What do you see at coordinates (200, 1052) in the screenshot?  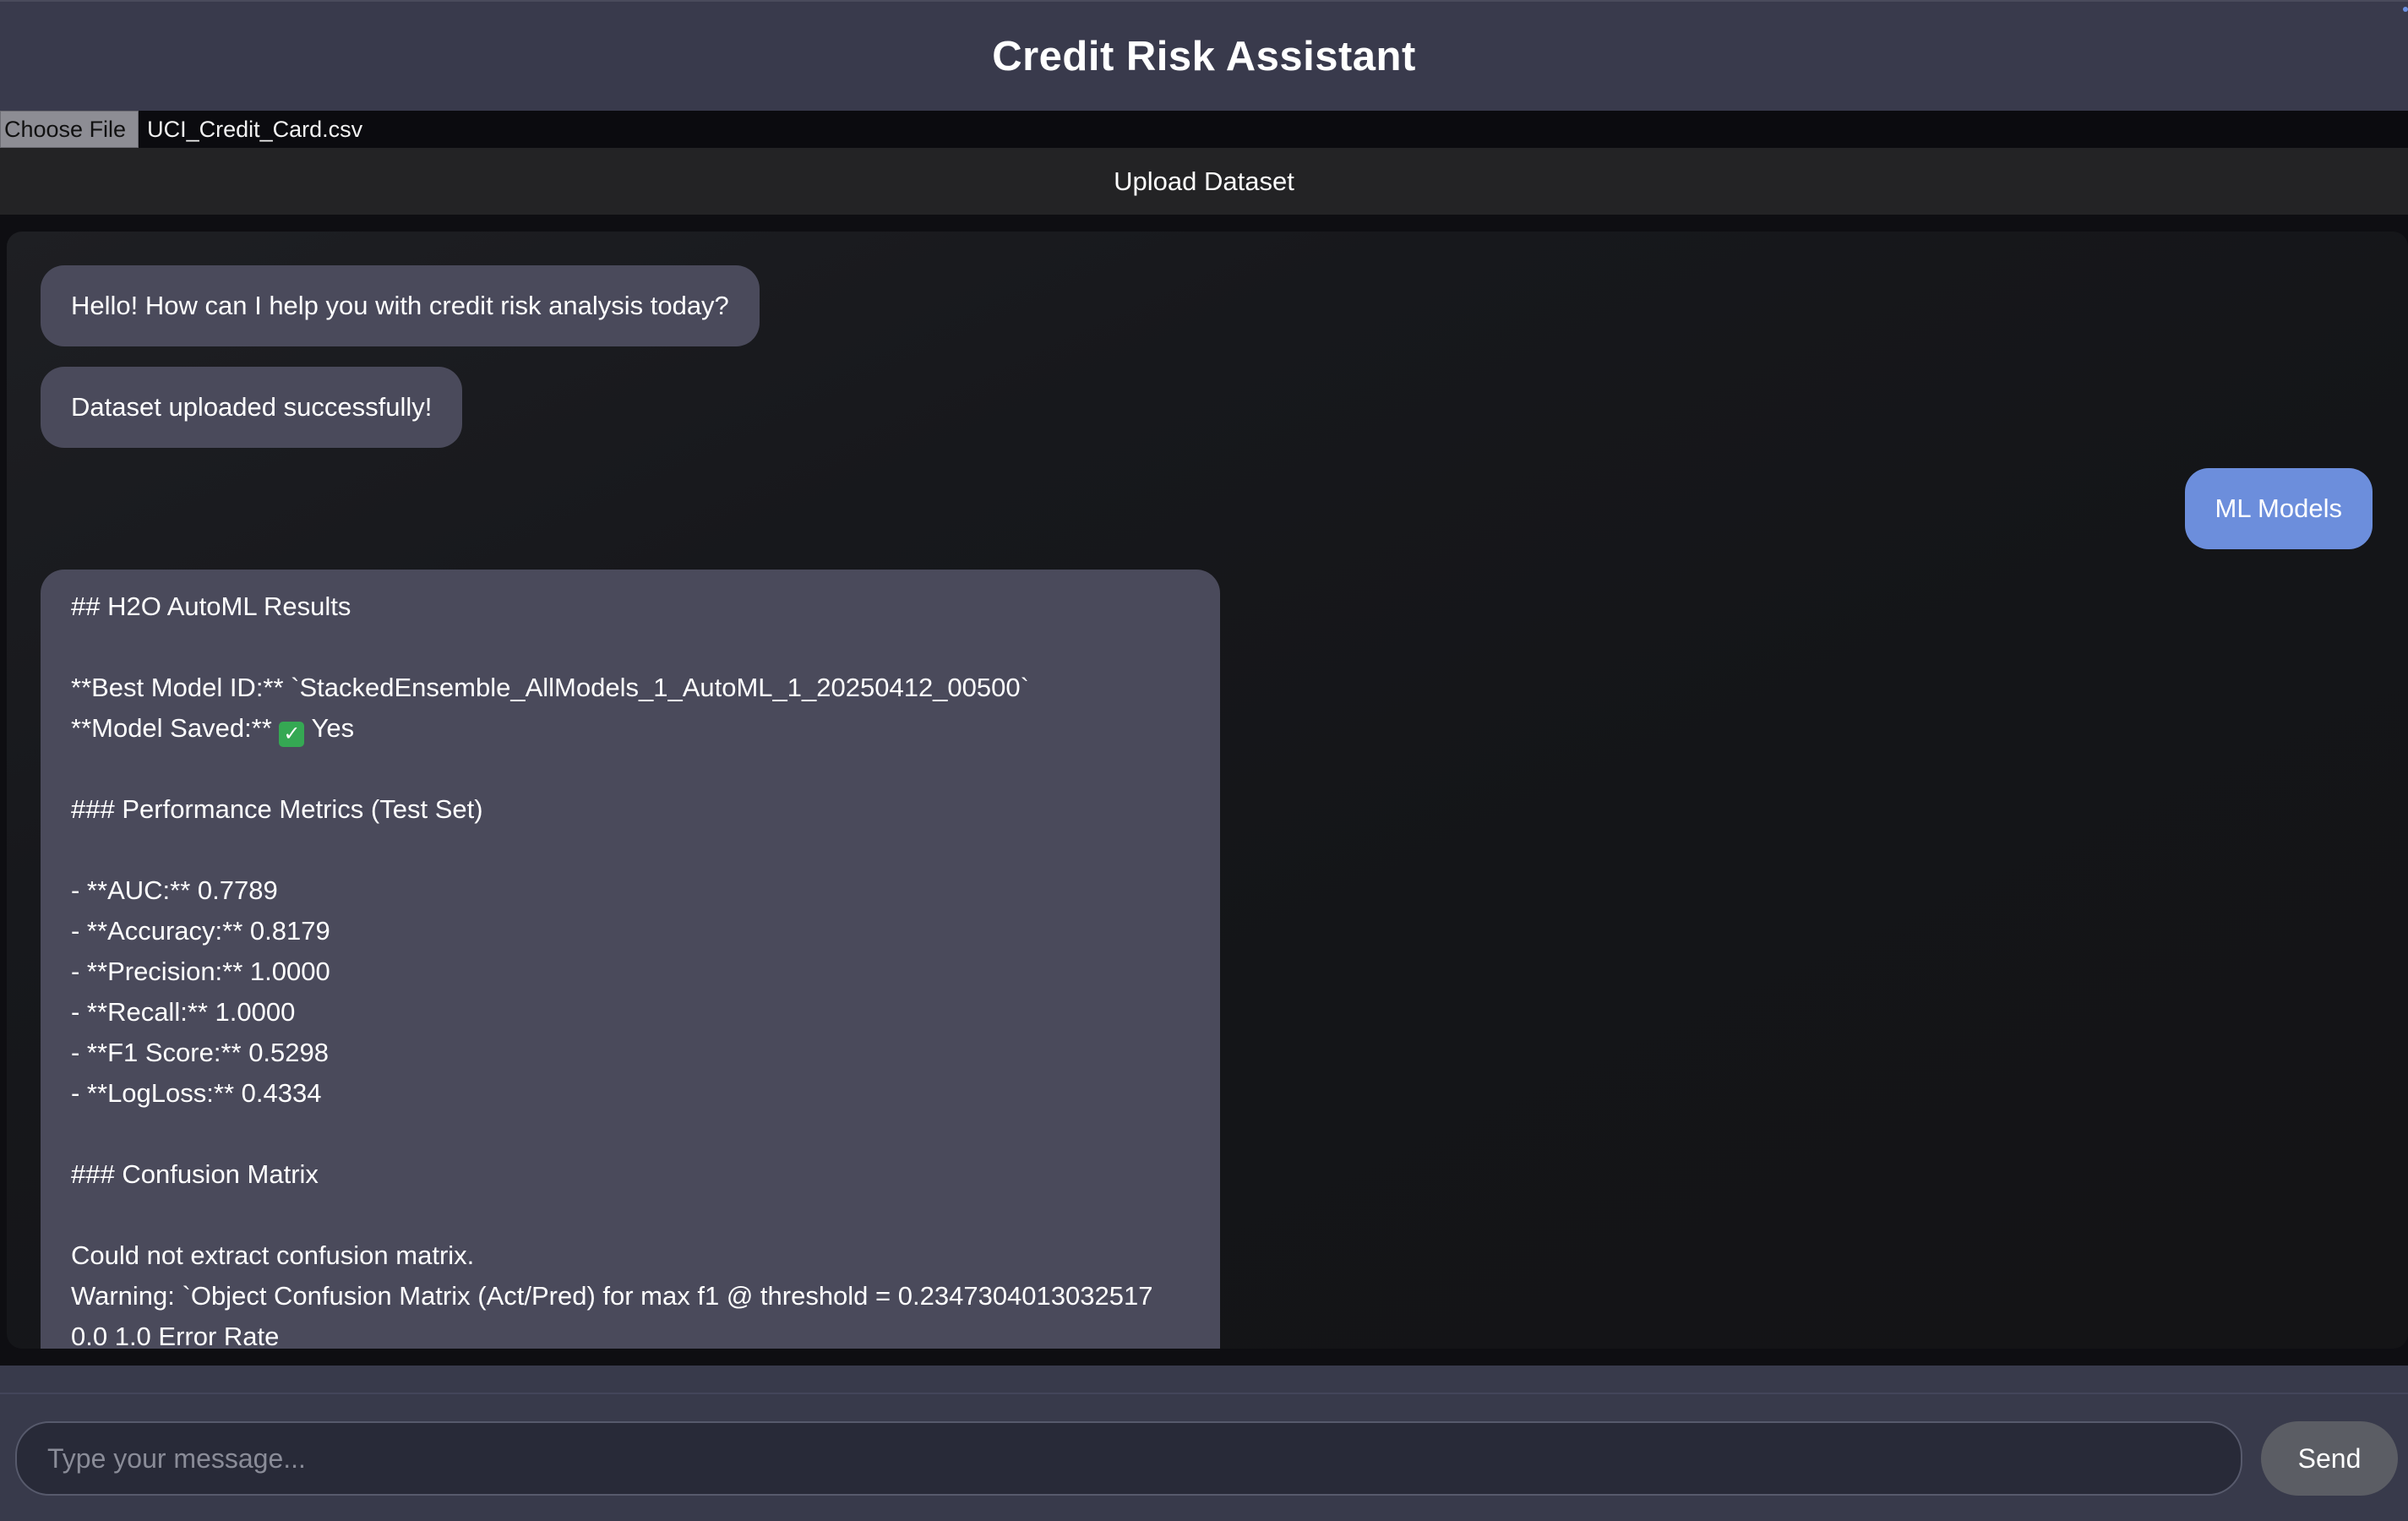 I see `metric-f1-score: - **F1 Score:** 0.5298` at bounding box center [200, 1052].